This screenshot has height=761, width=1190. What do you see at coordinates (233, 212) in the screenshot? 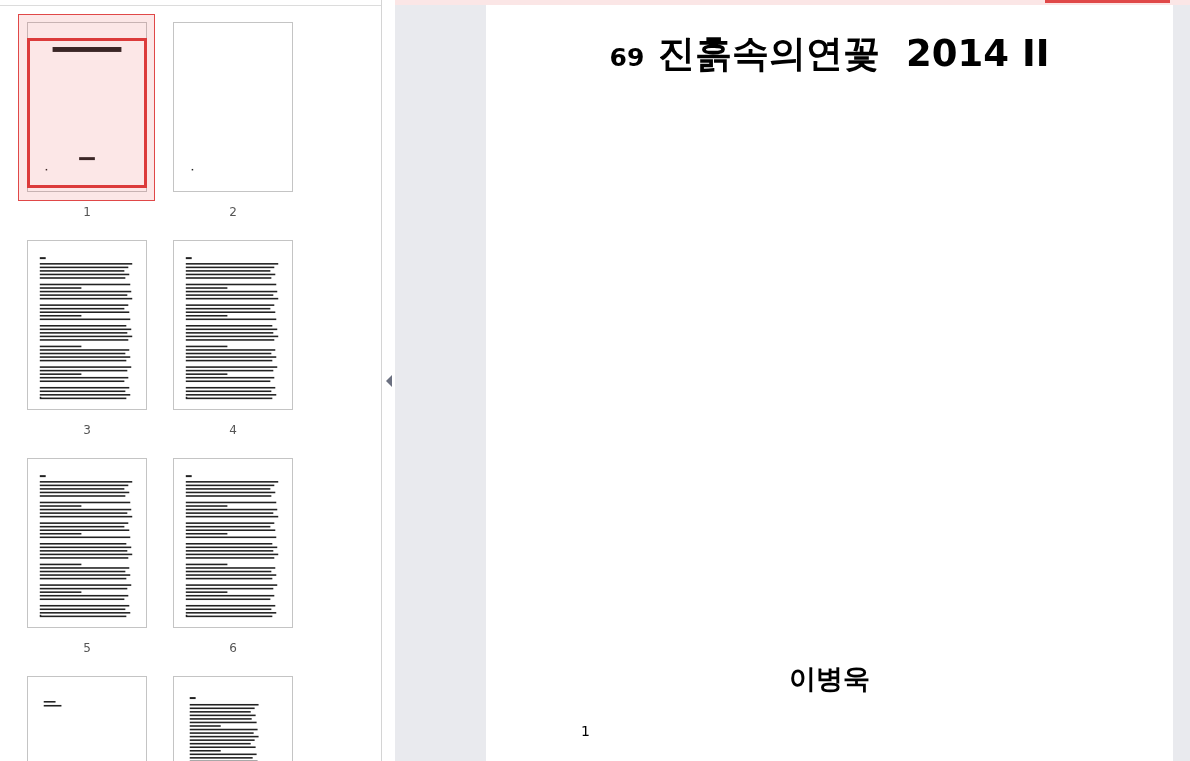
I see `page-label: 2` at bounding box center [233, 212].